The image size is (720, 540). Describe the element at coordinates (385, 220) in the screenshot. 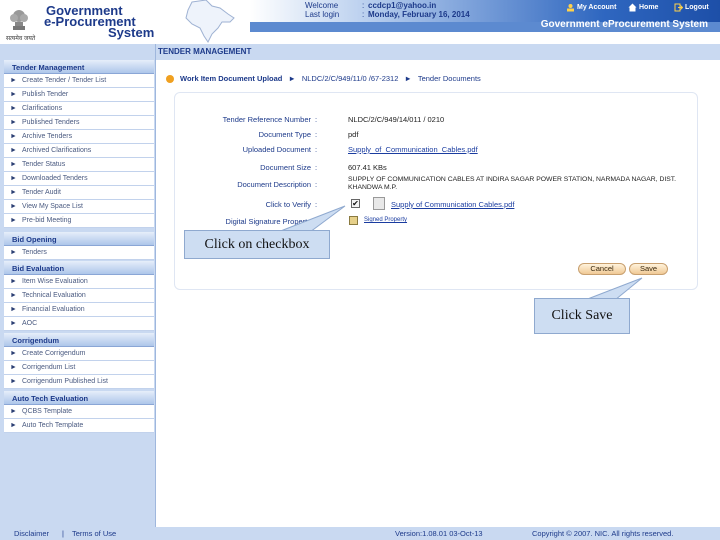

I see `signed-property-link: Signed Property` at that location.